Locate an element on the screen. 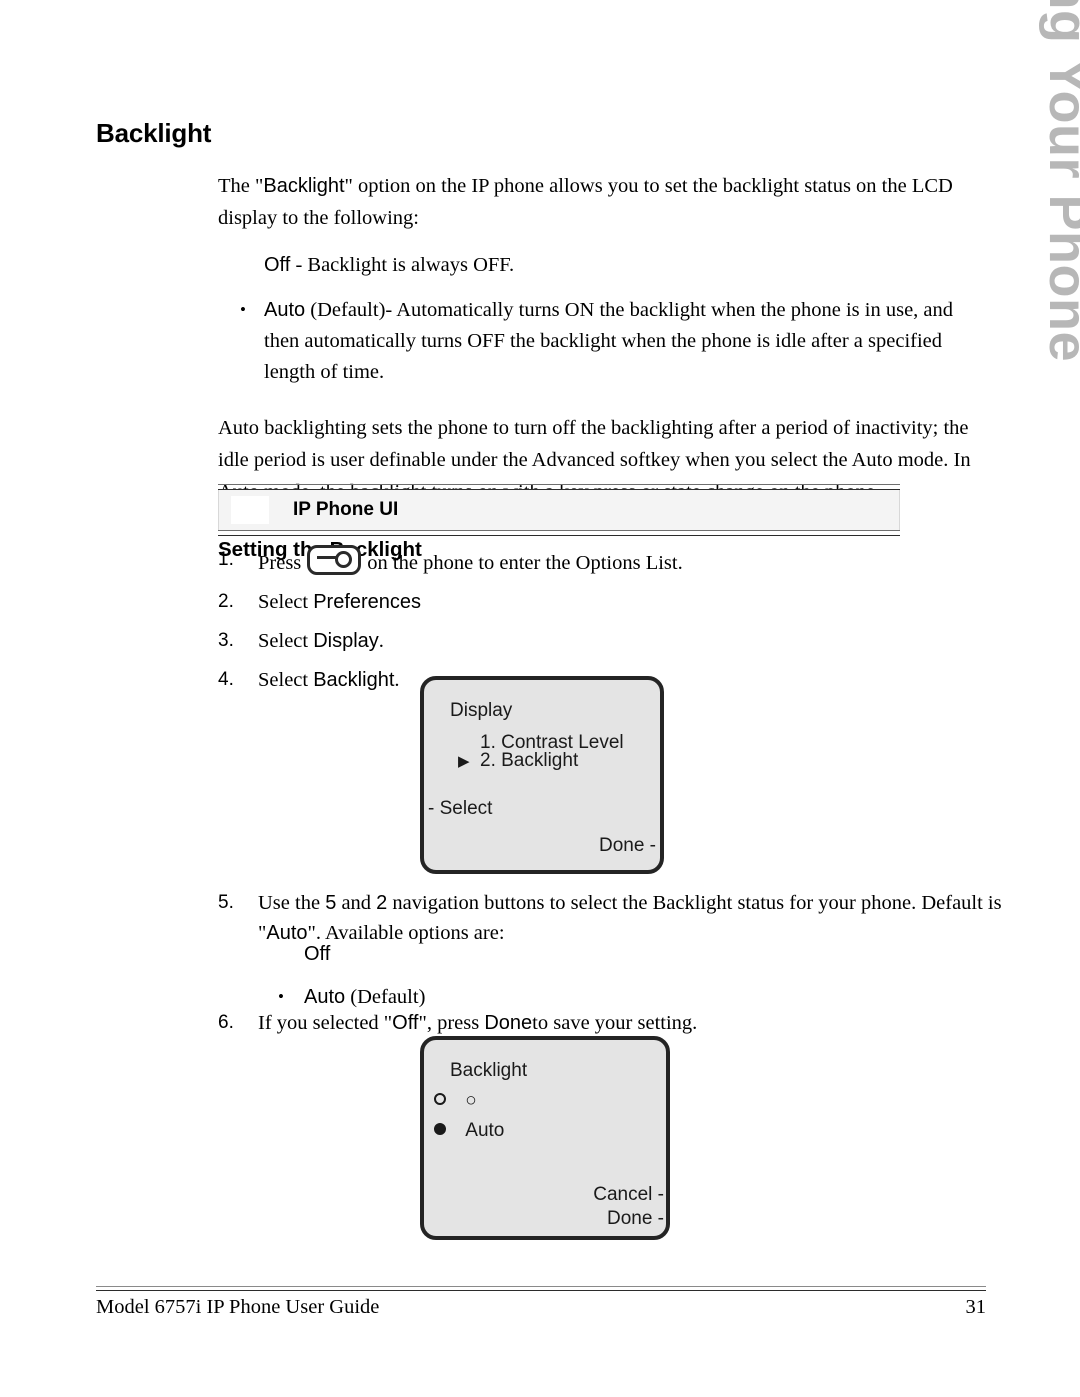  lcd-backlight-option-auto: Auto is located at coordinates (469, 1131).